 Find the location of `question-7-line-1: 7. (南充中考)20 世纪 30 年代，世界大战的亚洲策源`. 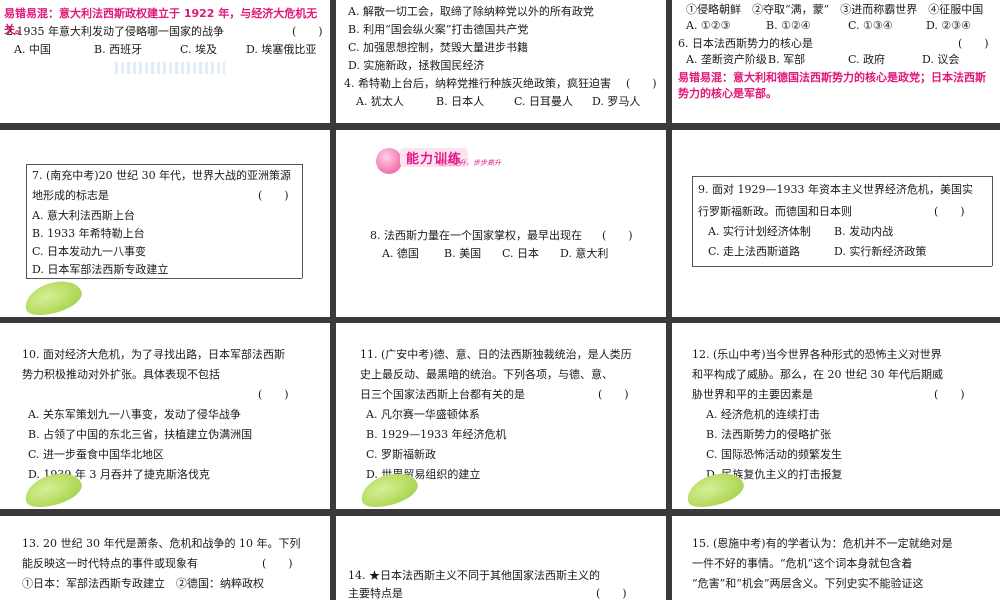

question-7-line-1: 7. (南充中考)20 世纪 30 年代，世界大战的亚洲策源 is located at coordinates (162, 175).